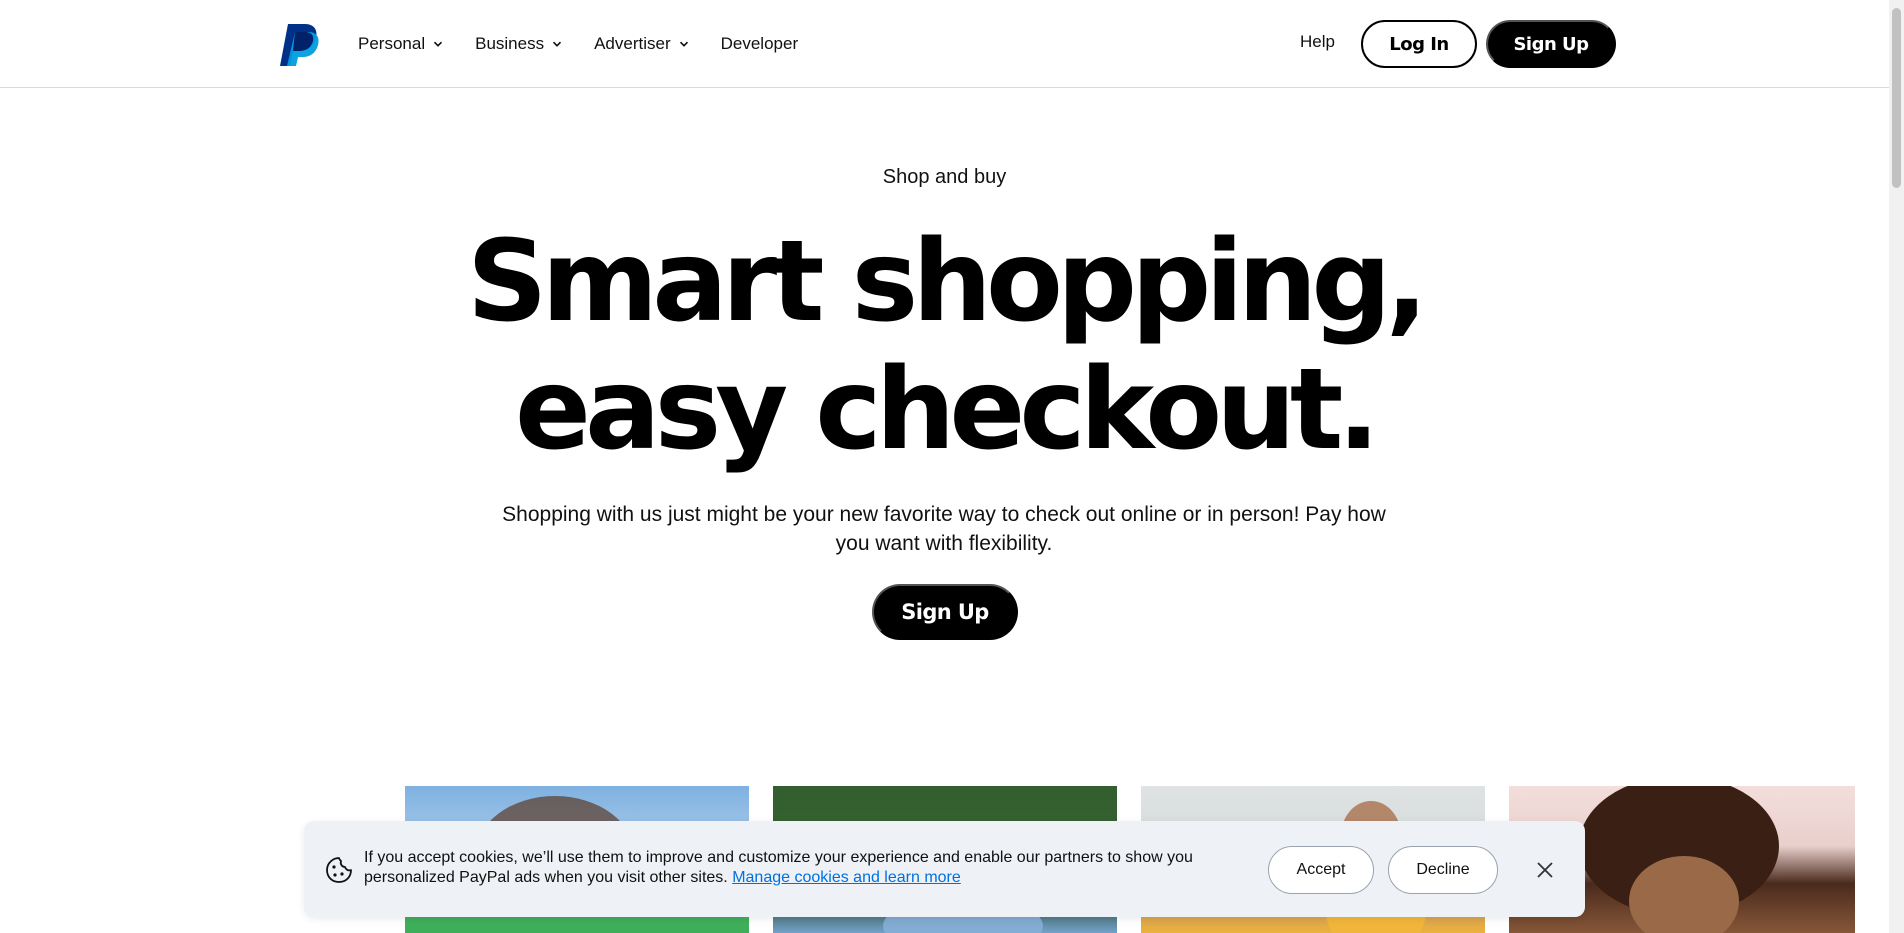 Image resolution: width=1904 pixels, height=933 pixels. I want to click on scrollbar-thumb, so click(1896, 98).